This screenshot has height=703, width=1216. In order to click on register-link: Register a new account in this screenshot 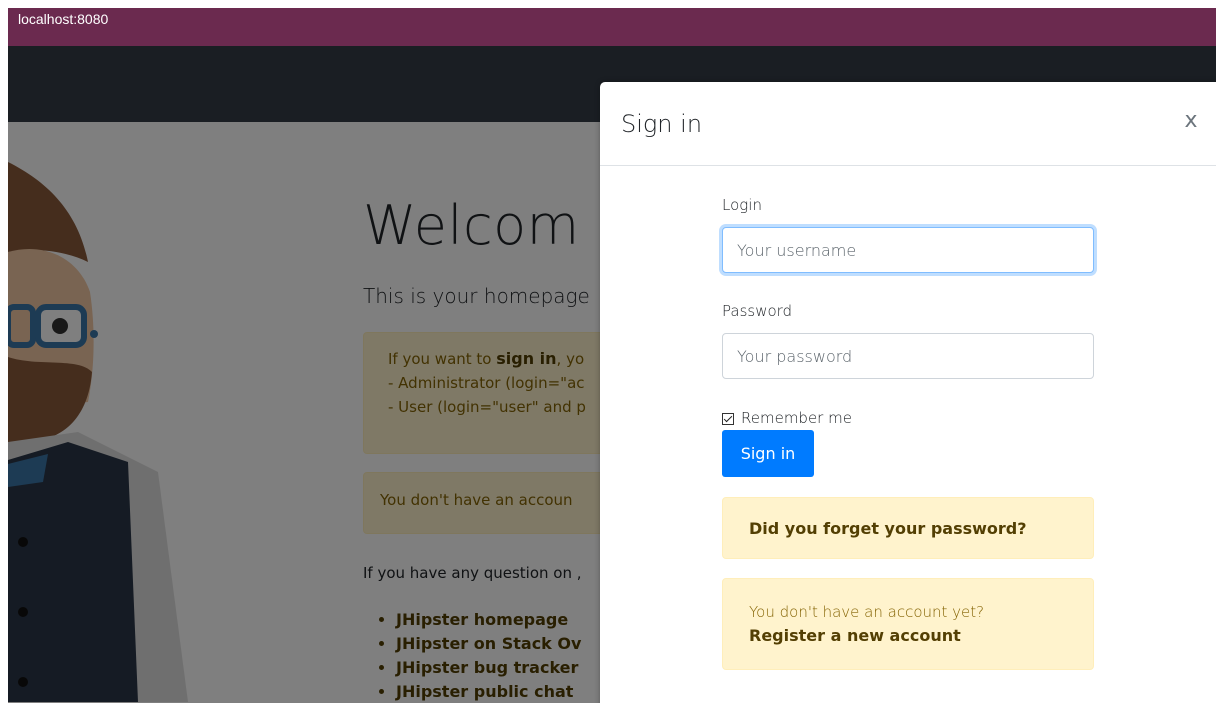, I will do `click(855, 635)`.